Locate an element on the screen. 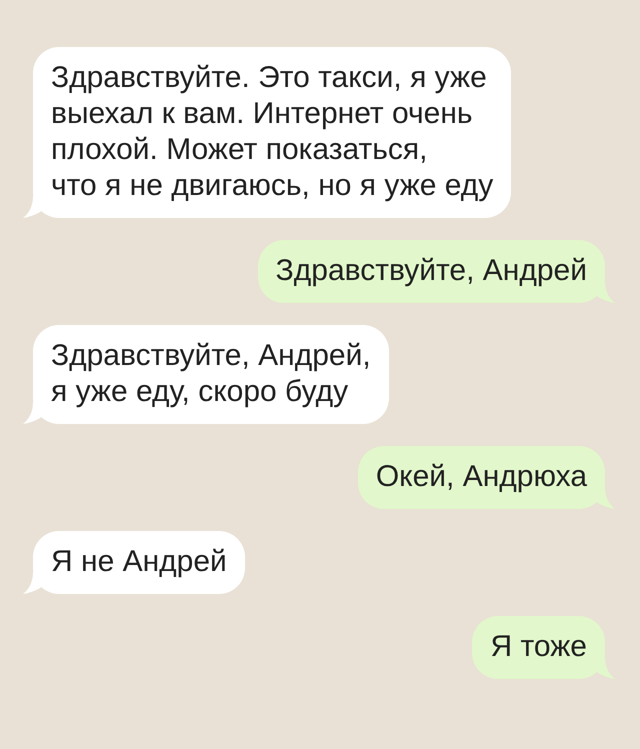 Image resolution: width=640 pixels, height=749 pixels. message-text: Здравствуйте, Андрей, я уже еду, скоро буду is located at coordinates (211, 373).